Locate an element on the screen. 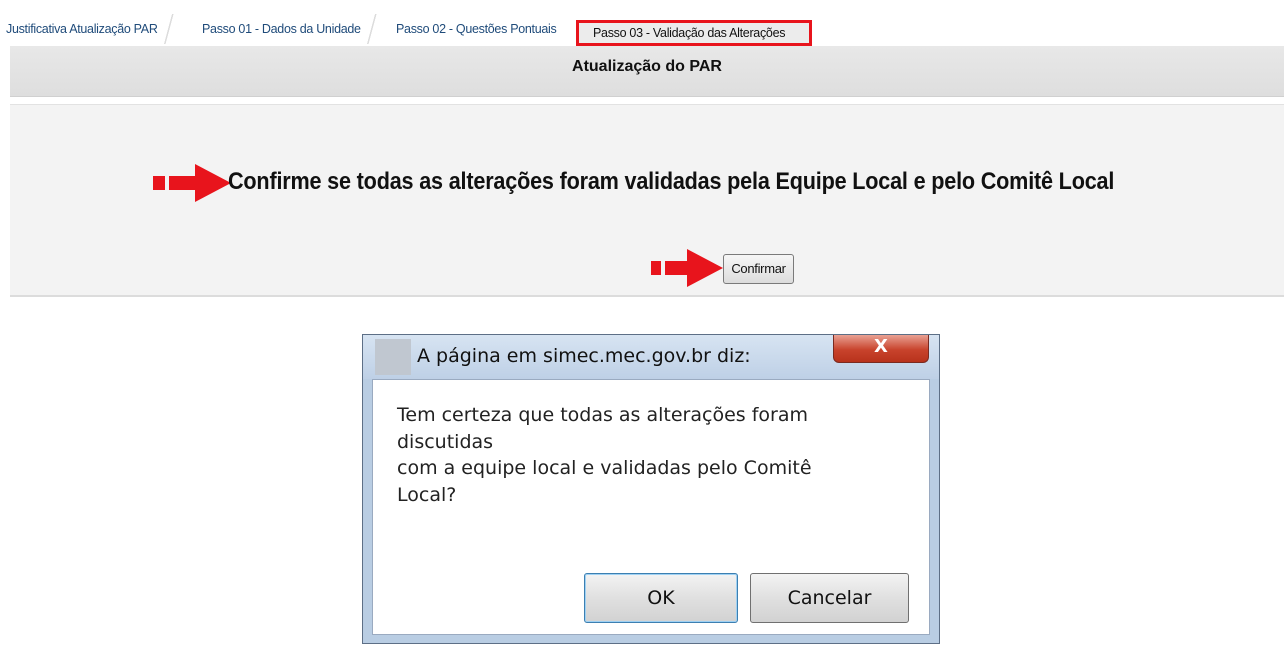 This screenshot has width=1284, height=645. tab-passo-01: Passo 01 - Dados da Unidade is located at coordinates (290, 29).